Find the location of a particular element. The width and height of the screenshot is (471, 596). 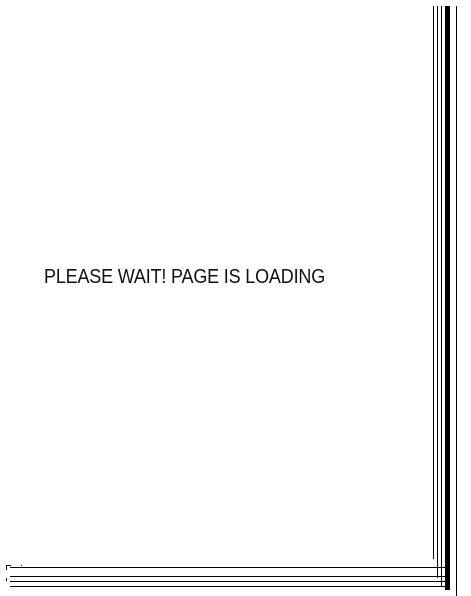

frame-corner-mark is located at coordinates (8, 567).